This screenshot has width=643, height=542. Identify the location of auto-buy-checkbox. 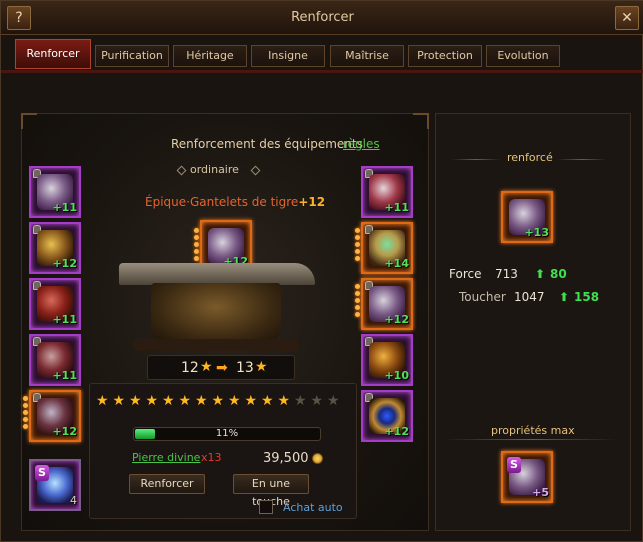
(266, 507).